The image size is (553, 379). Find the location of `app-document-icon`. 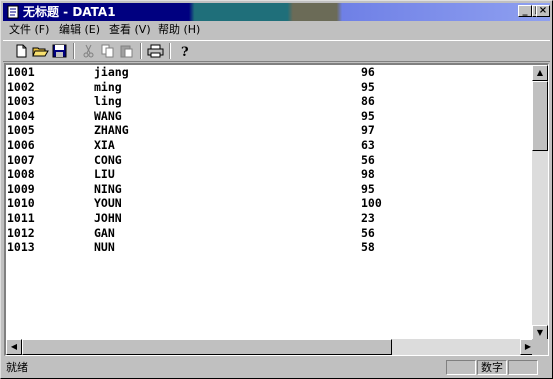

app-document-icon is located at coordinates (13, 12).